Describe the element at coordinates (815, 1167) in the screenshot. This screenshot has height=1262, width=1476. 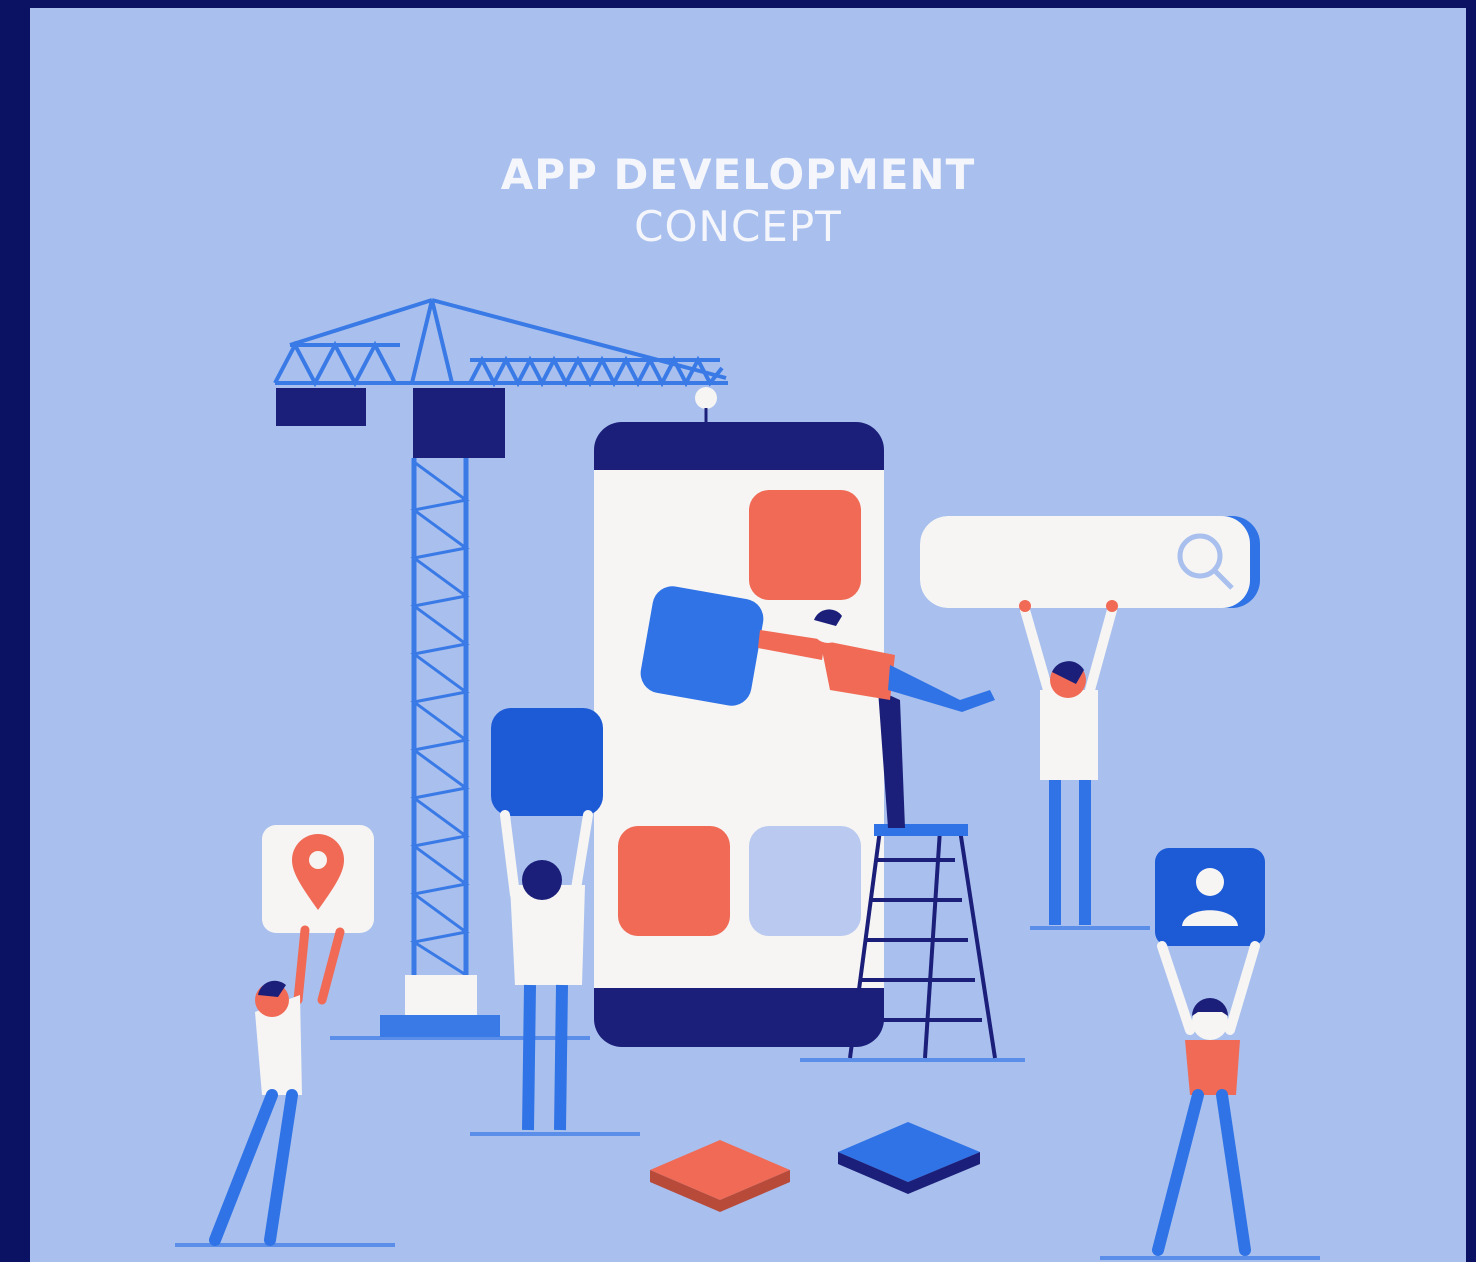
I see `floor-app-tiles` at that location.